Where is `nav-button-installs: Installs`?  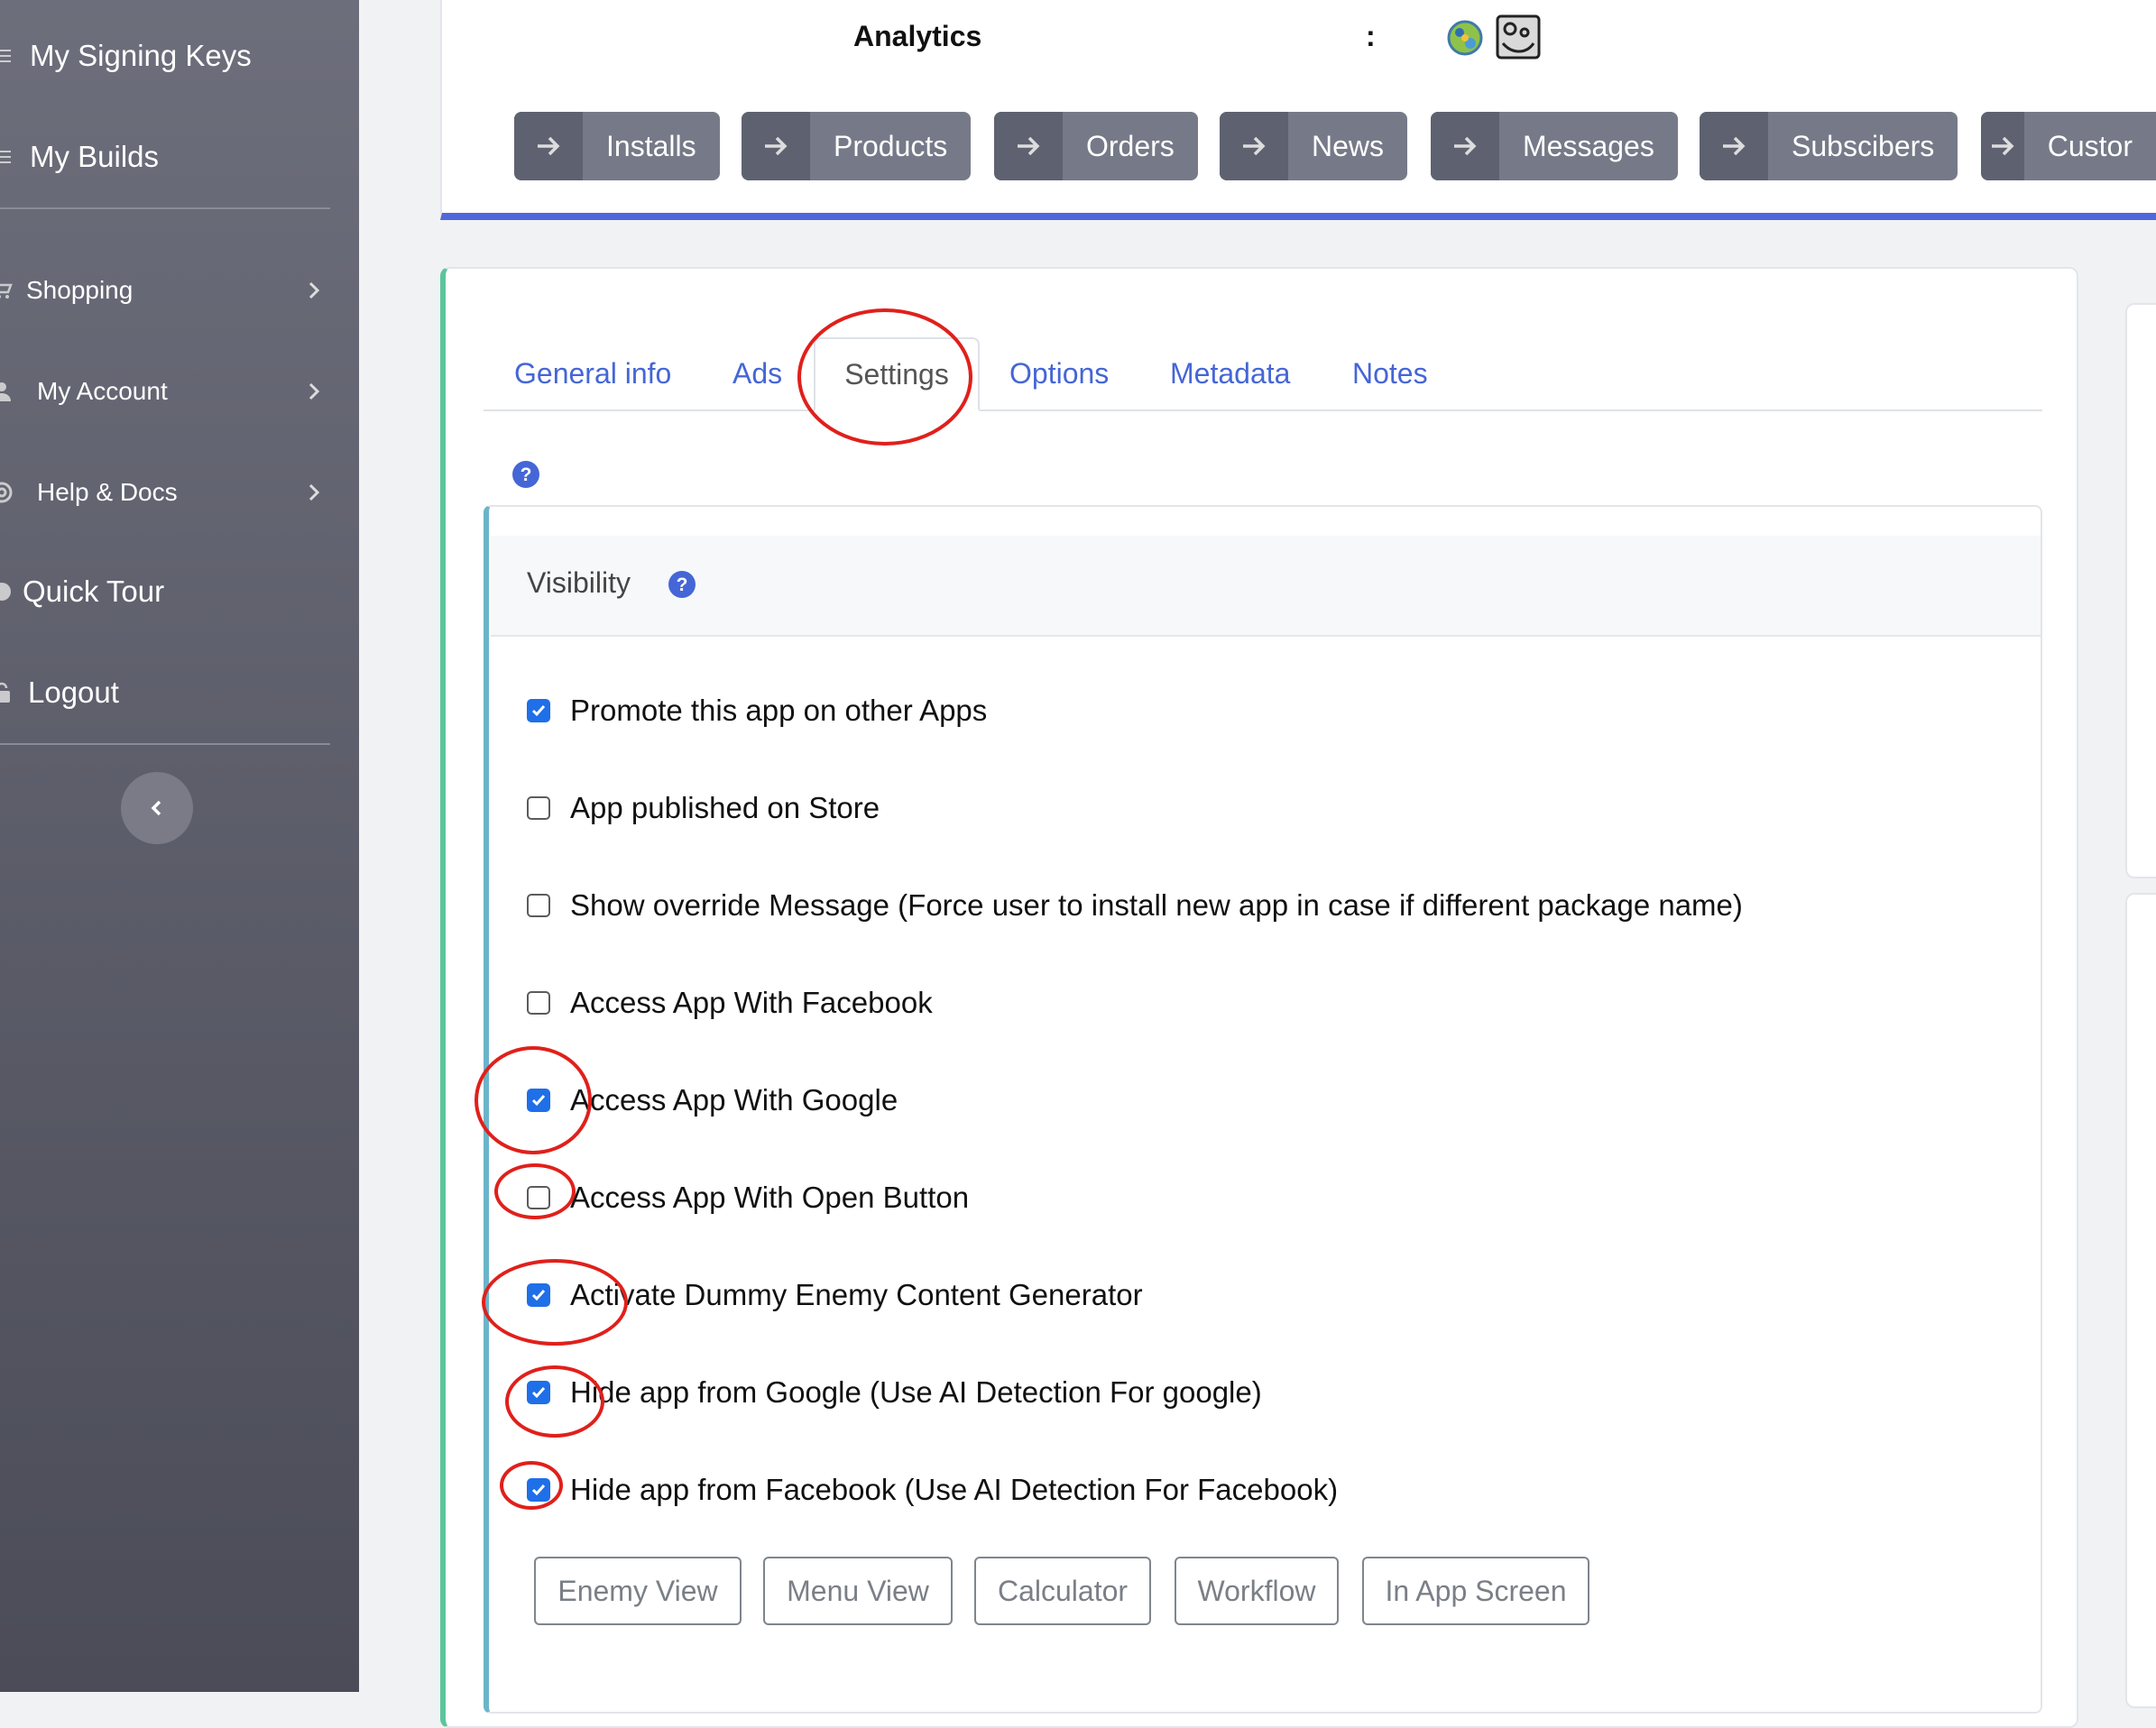
nav-button-installs: Installs is located at coordinates (617, 146).